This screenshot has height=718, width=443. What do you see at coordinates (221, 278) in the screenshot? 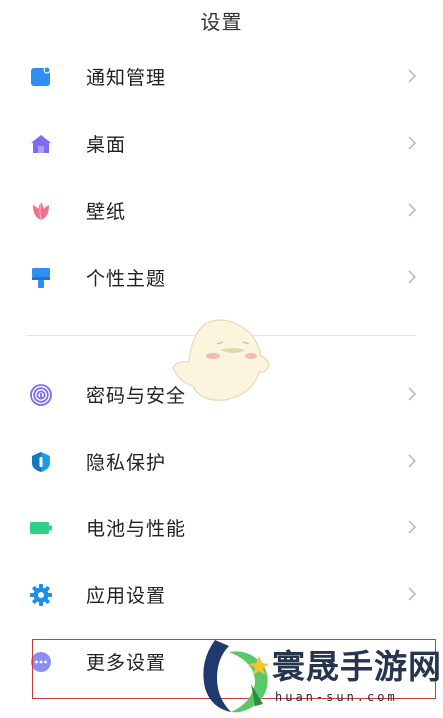
I see `settings-item-themes: 个性主题` at bounding box center [221, 278].